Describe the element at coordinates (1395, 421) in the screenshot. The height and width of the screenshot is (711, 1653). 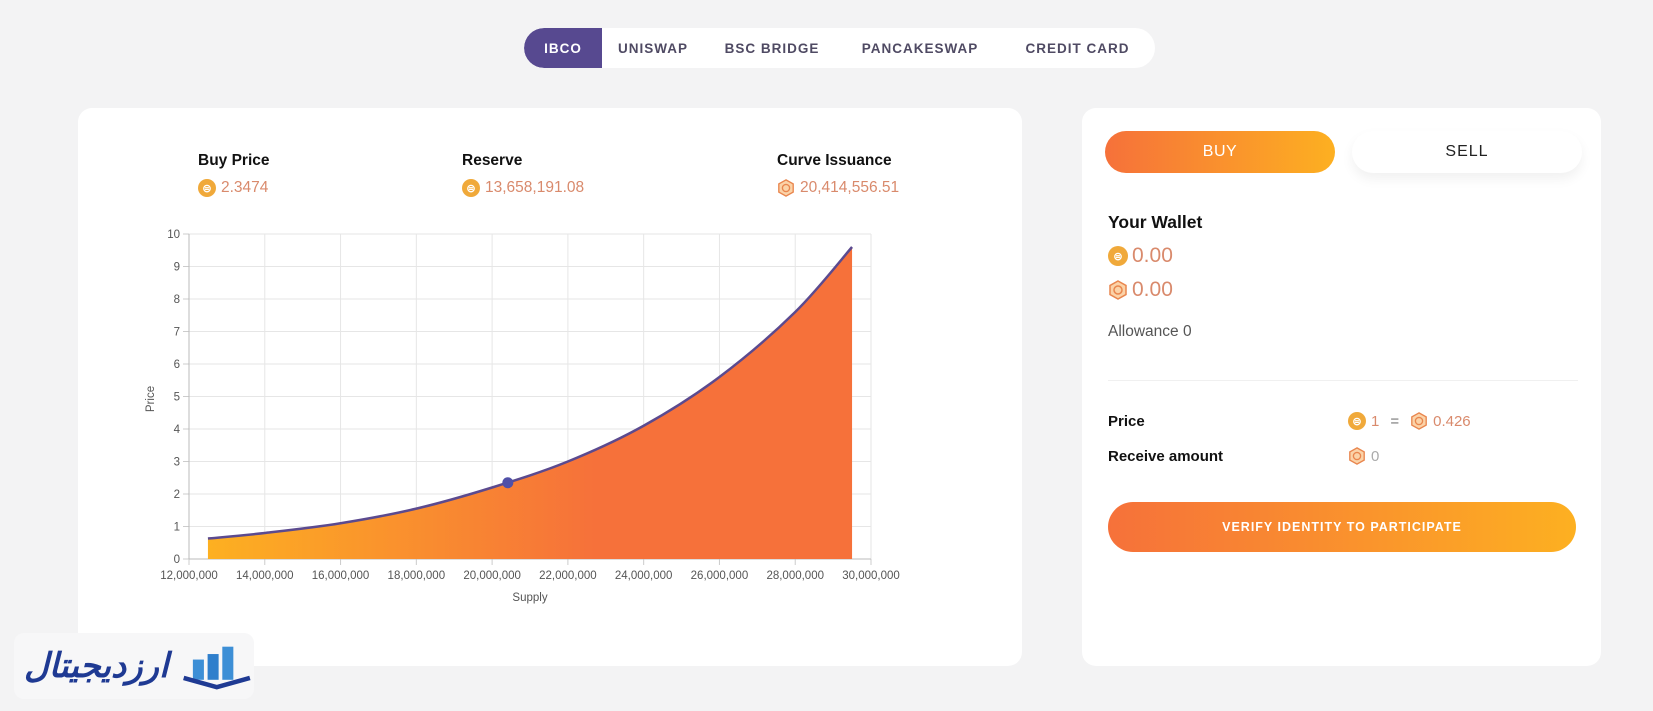
I see `equals-sign: =` at that location.